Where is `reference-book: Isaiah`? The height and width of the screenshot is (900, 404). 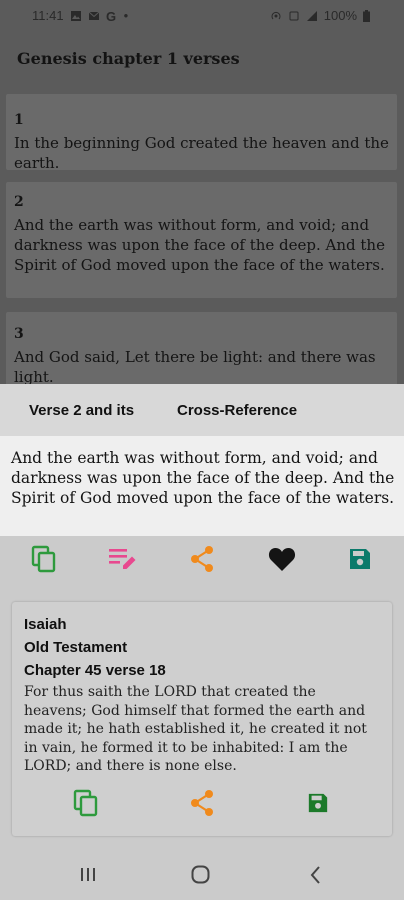 reference-book: Isaiah is located at coordinates (45, 624).